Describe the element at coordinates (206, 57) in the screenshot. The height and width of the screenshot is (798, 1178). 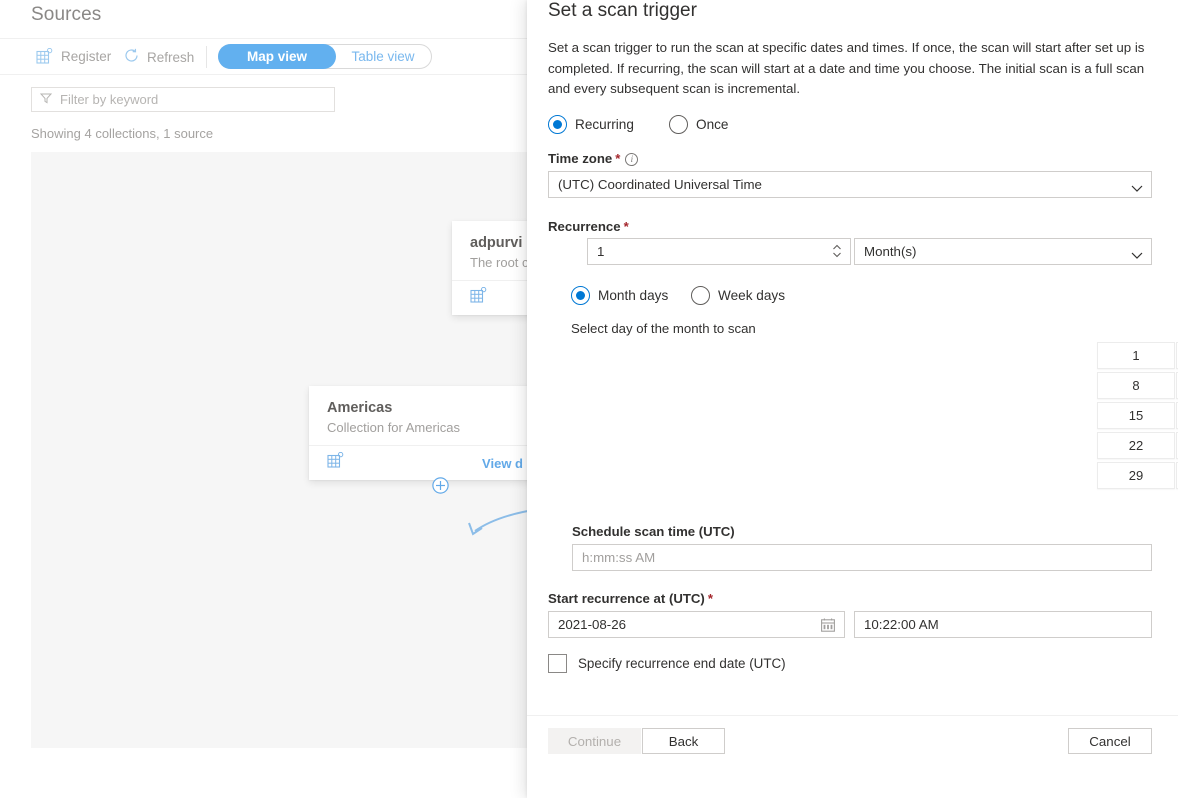
I see `toolbar-divider` at that location.